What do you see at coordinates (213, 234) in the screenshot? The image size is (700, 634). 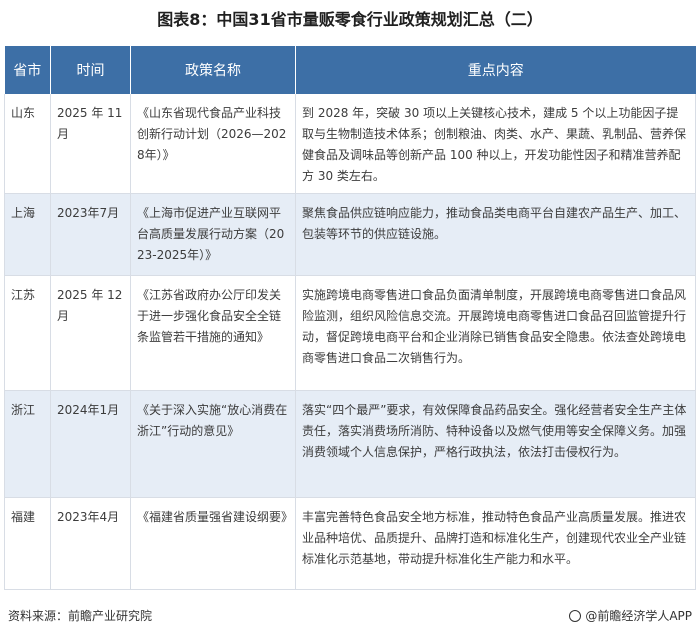 I see `cell-policy-name: 《上海市促进产业互联网平台高质量发展行动方案（2023-2025年）》` at bounding box center [213, 234].